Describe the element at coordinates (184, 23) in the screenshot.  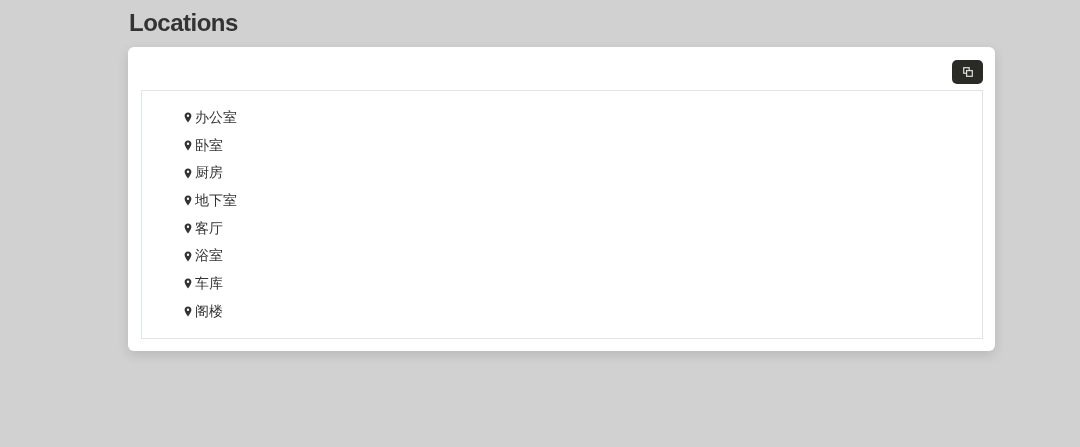
I see `page-title: Locations` at that location.